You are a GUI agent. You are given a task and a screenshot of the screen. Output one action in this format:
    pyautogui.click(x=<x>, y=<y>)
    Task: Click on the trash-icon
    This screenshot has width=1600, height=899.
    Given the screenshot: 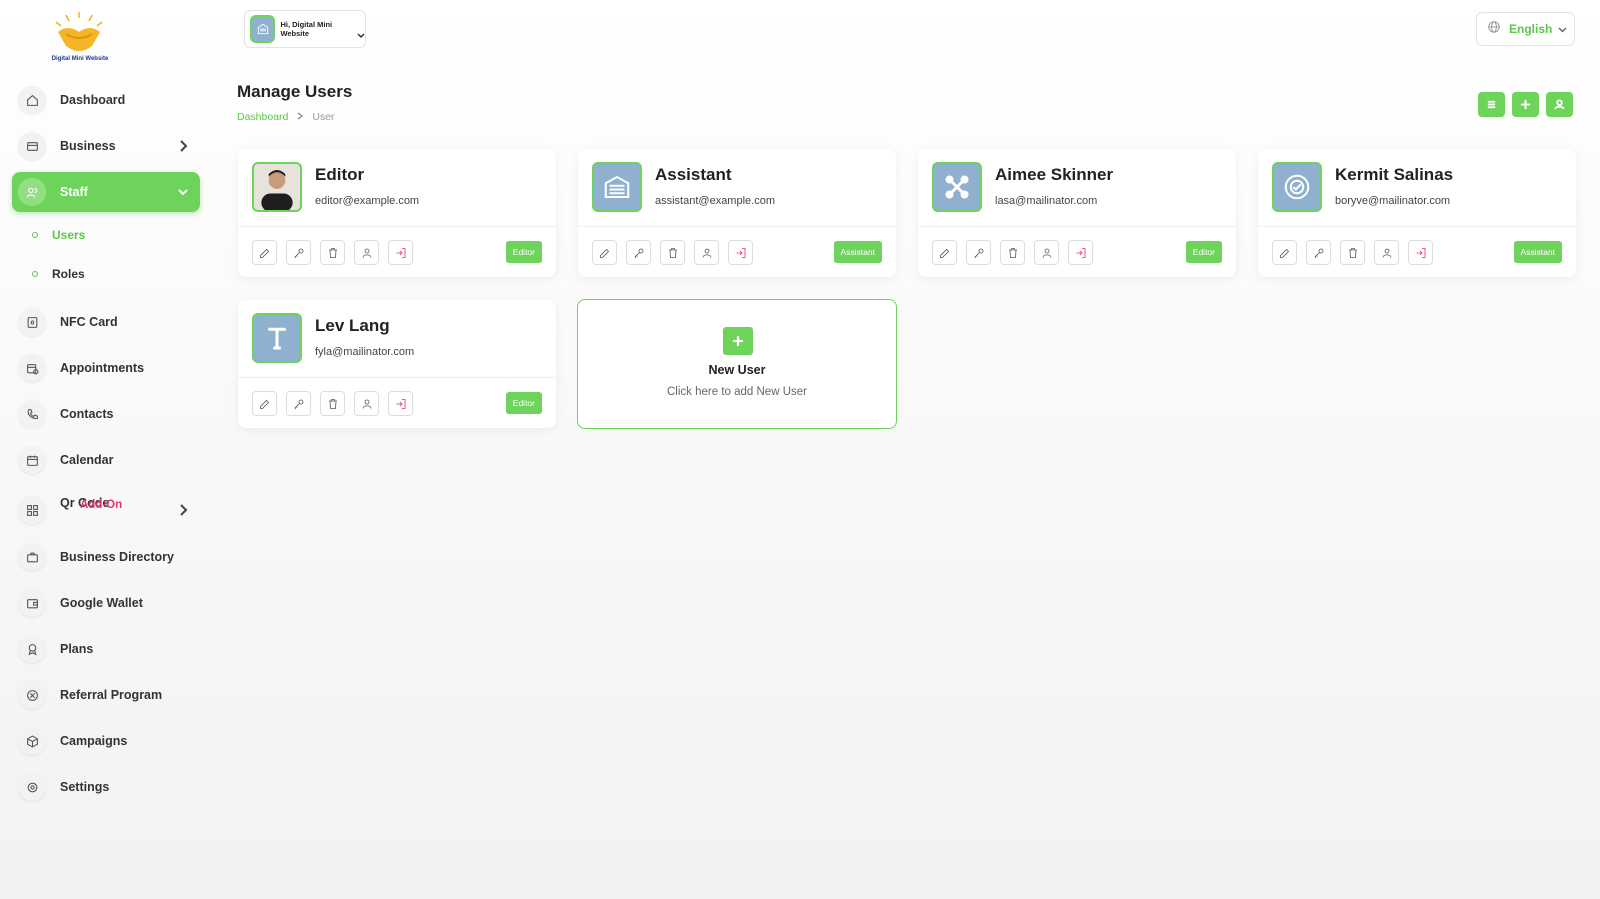 What is the action you would take?
    pyautogui.click(x=332, y=252)
    